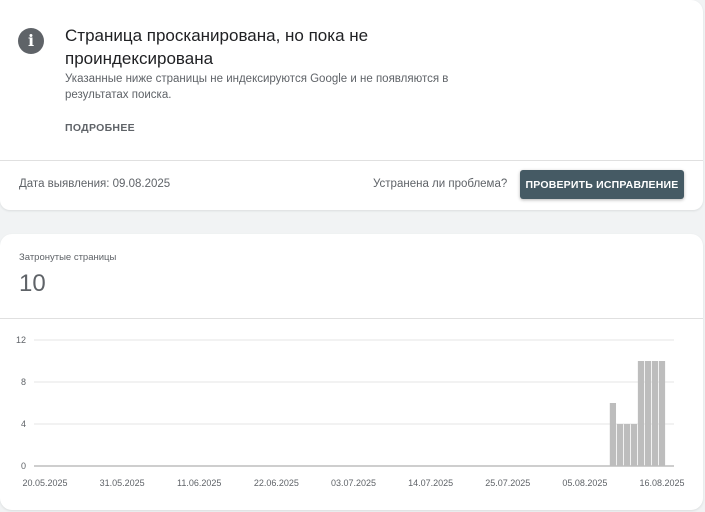  What do you see at coordinates (23, 382) in the screenshot?
I see `y-tick-label: 8` at bounding box center [23, 382].